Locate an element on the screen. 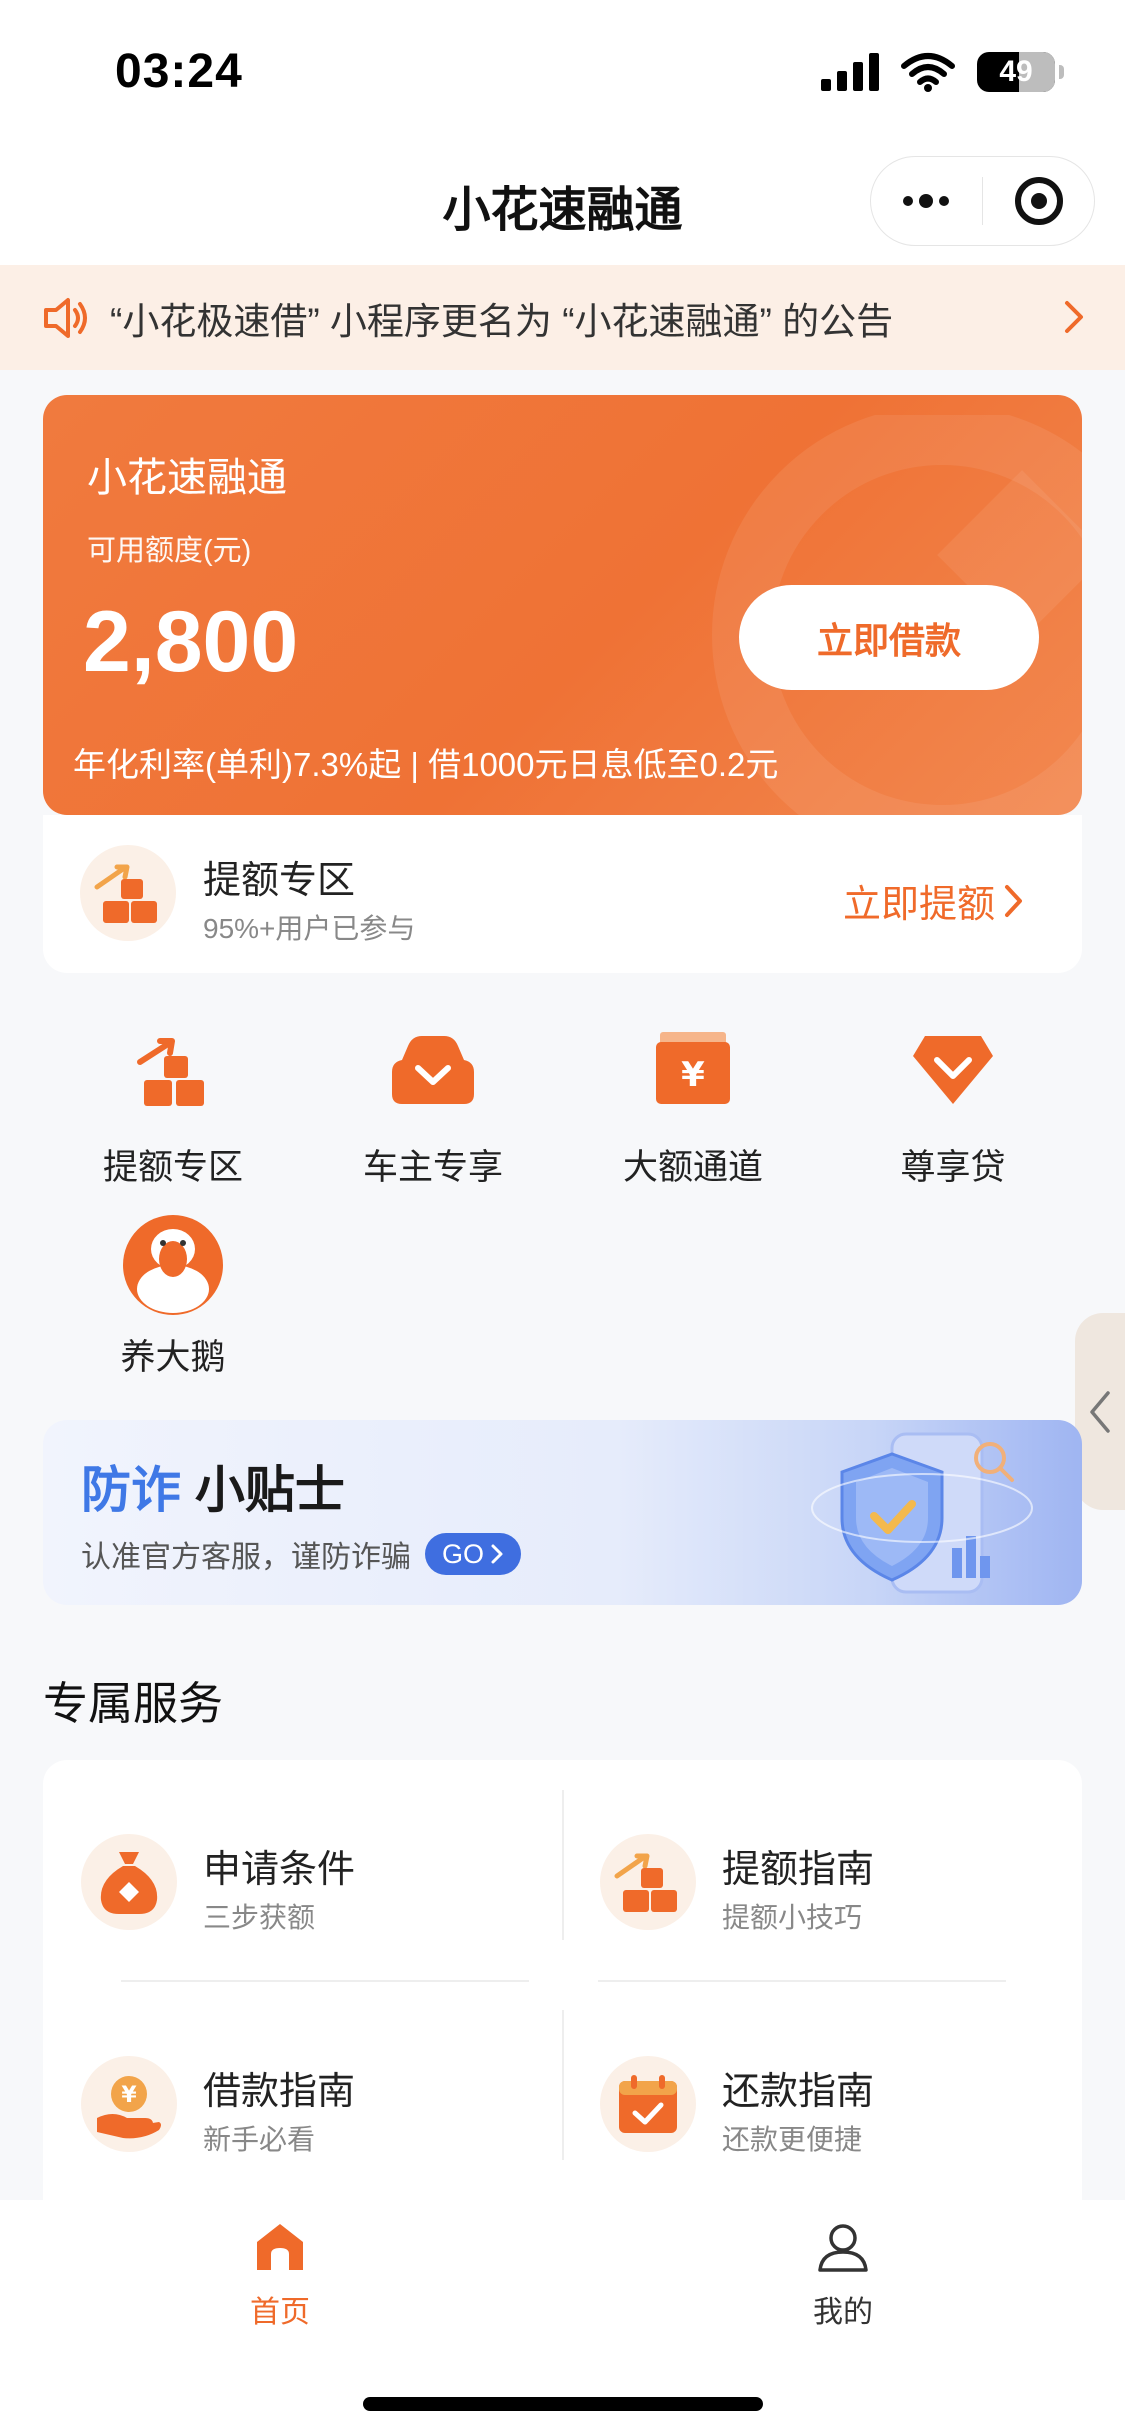 This screenshot has height=2435, width=1125. speaker-icon is located at coordinates (65, 317).